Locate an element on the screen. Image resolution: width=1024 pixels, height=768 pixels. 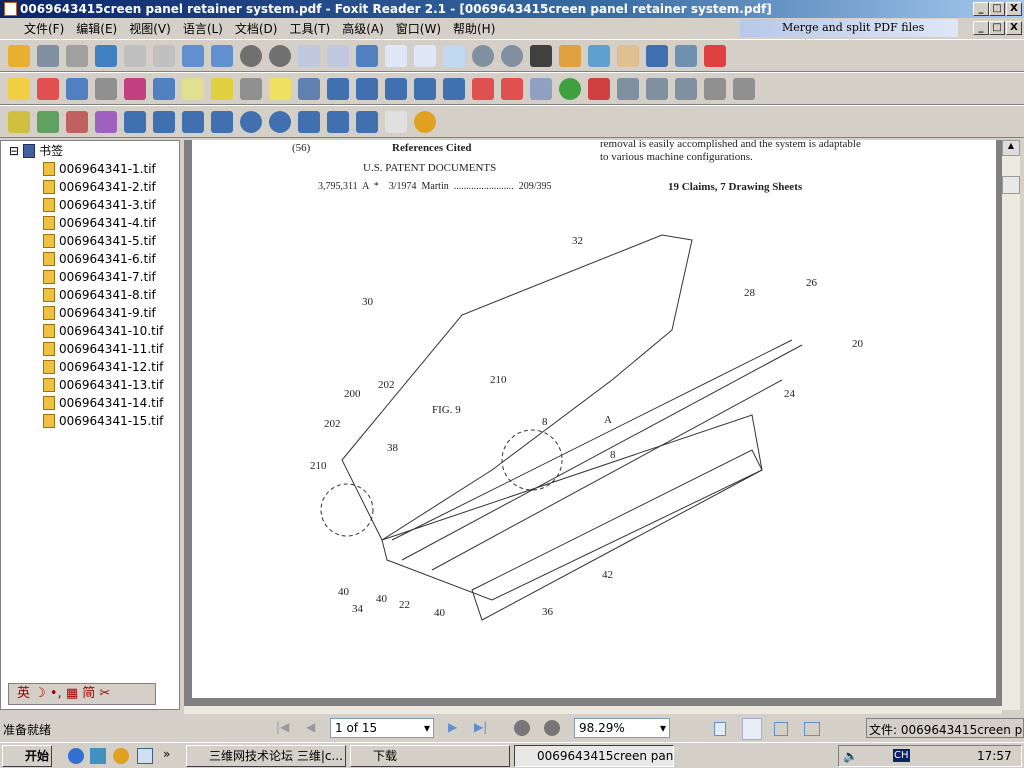
link-icon is located at coordinates (396, 88).